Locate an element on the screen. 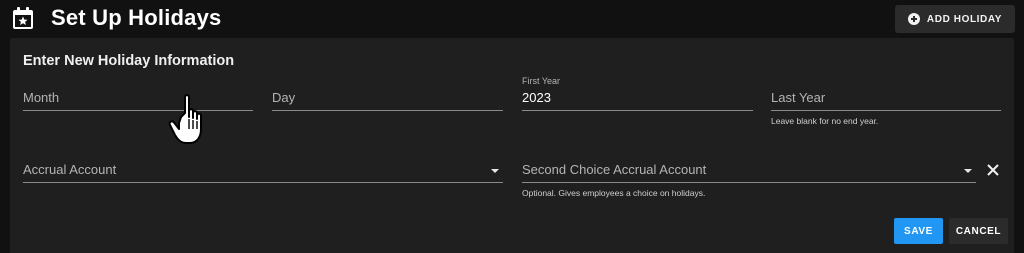 This screenshot has width=1024, height=253. hand-pointer-icon is located at coordinates (185, 119).